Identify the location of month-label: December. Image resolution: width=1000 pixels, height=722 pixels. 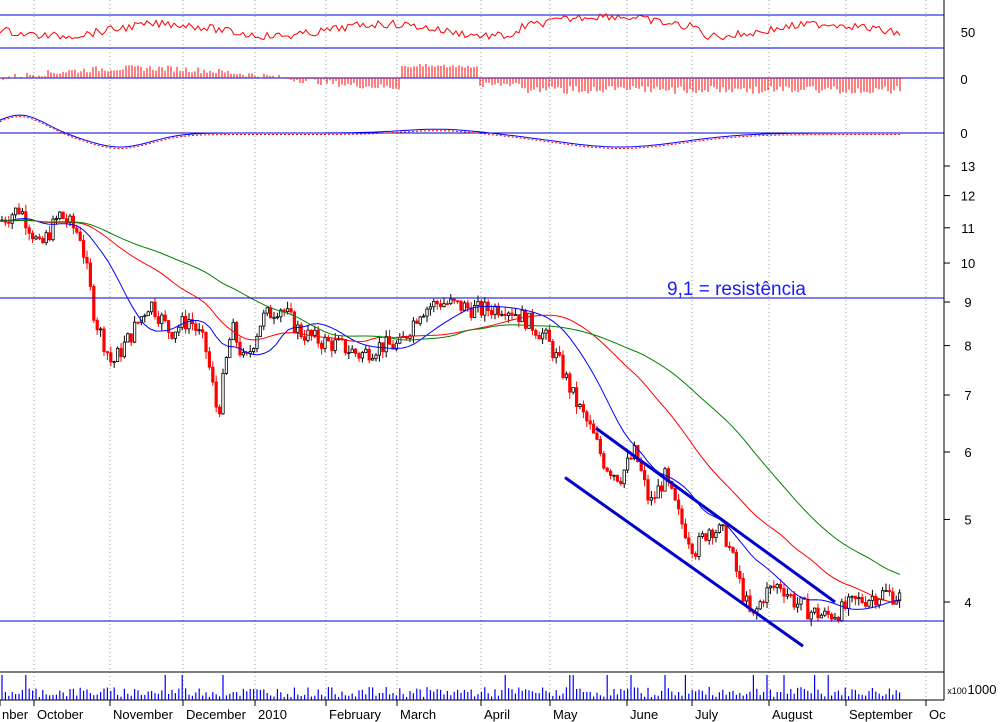
(216, 714).